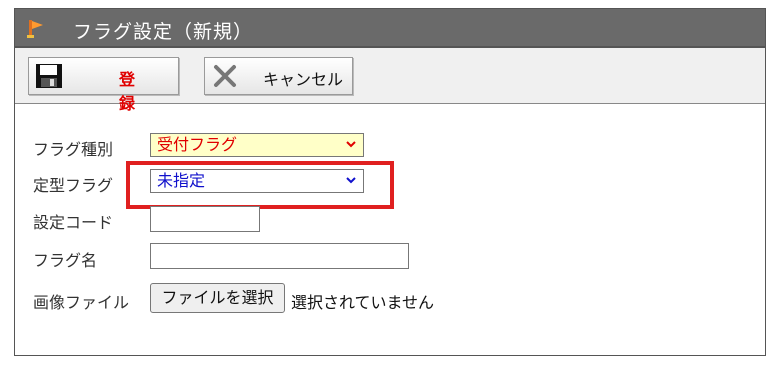 The image size is (783, 382). I want to click on cancel-button: キャンセル, so click(278, 76).